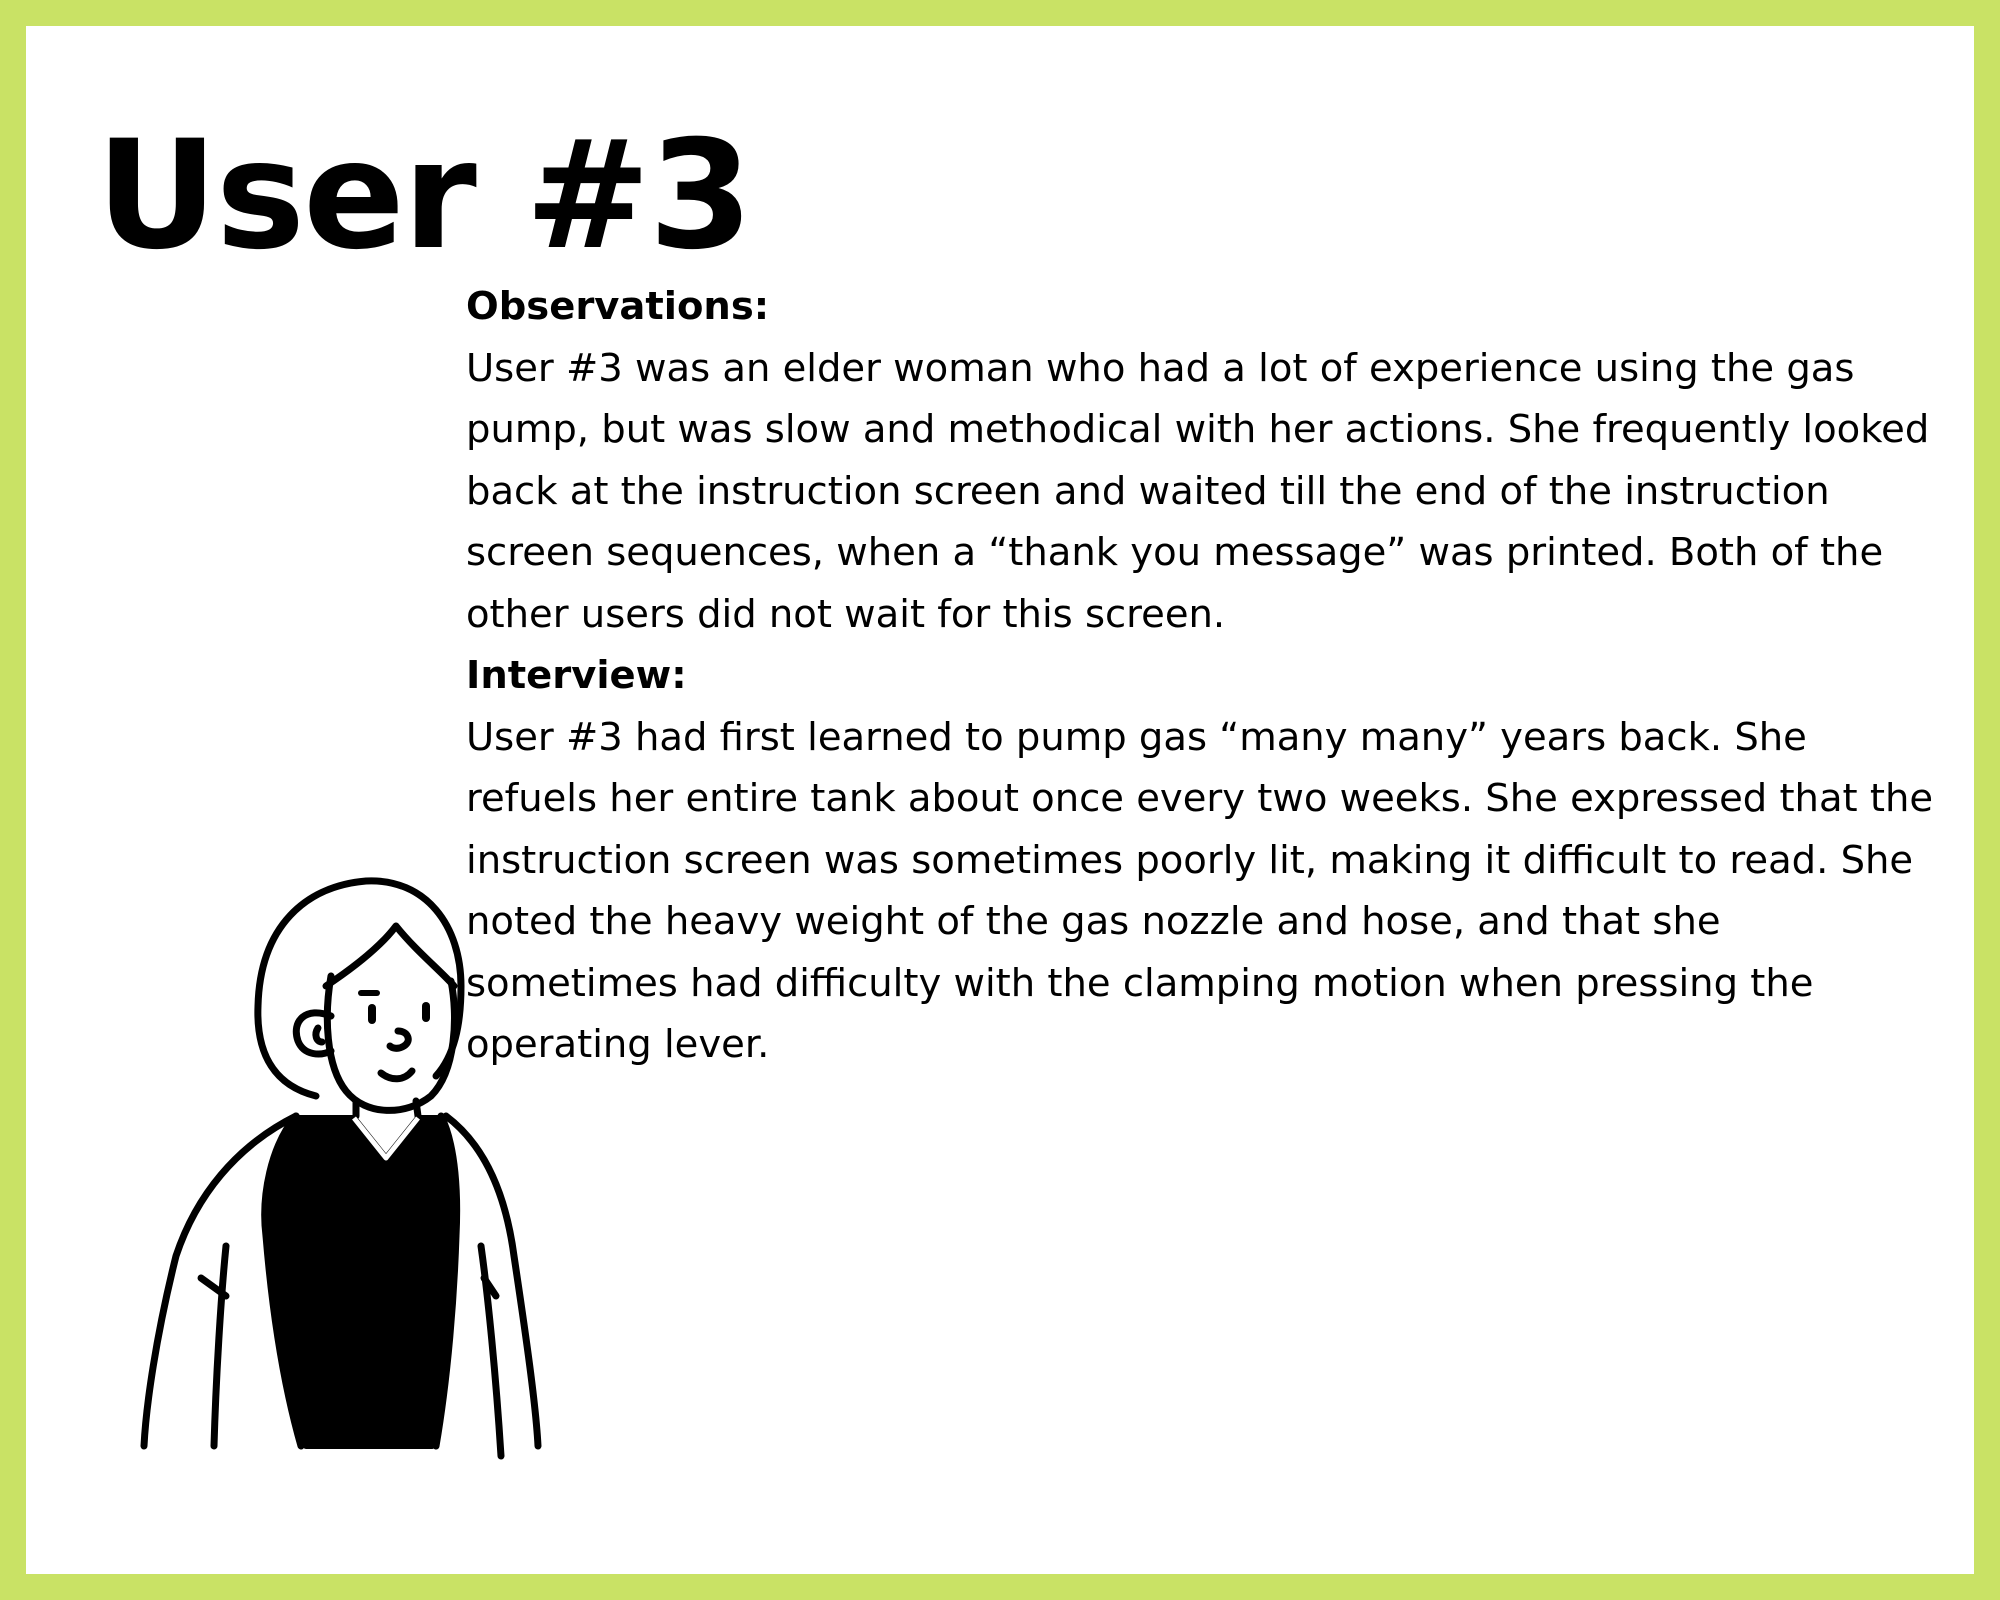 The height and width of the screenshot is (1600, 2000). I want to click on hair-outline, so click(359, 988).